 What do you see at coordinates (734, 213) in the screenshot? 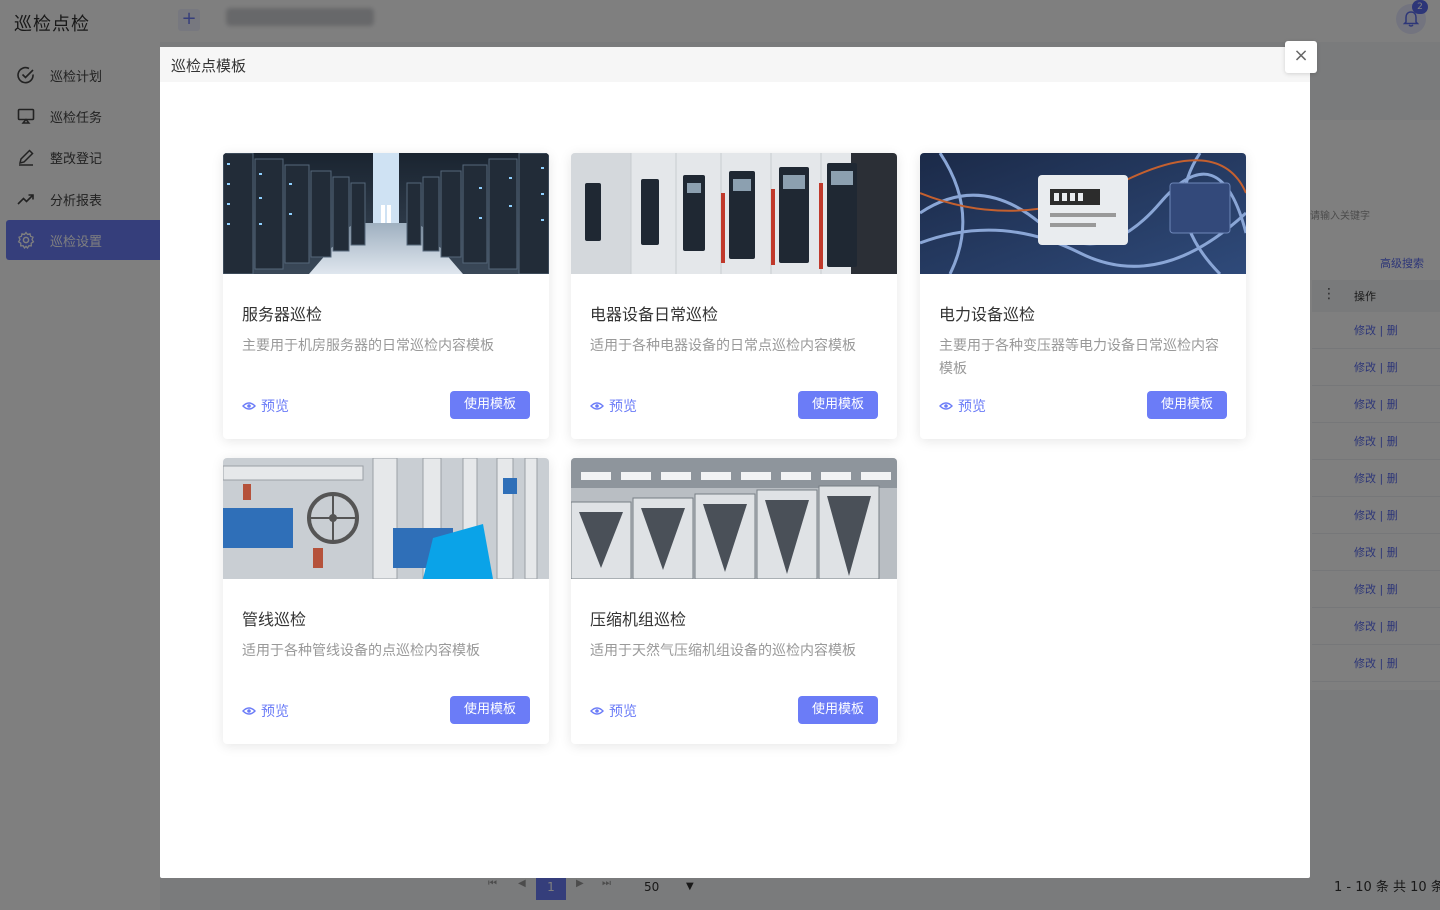
I see `card-image-electrical-cabinets` at bounding box center [734, 213].